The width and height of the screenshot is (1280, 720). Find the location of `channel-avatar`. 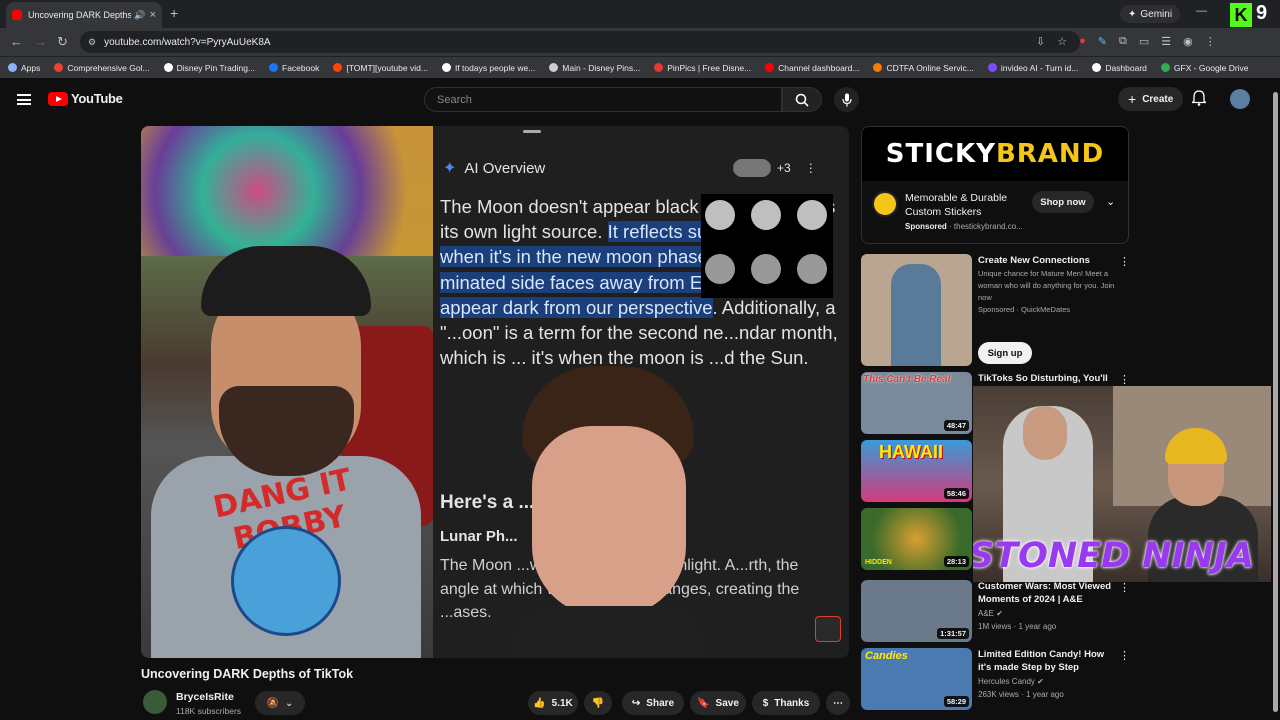

channel-avatar is located at coordinates (155, 702).